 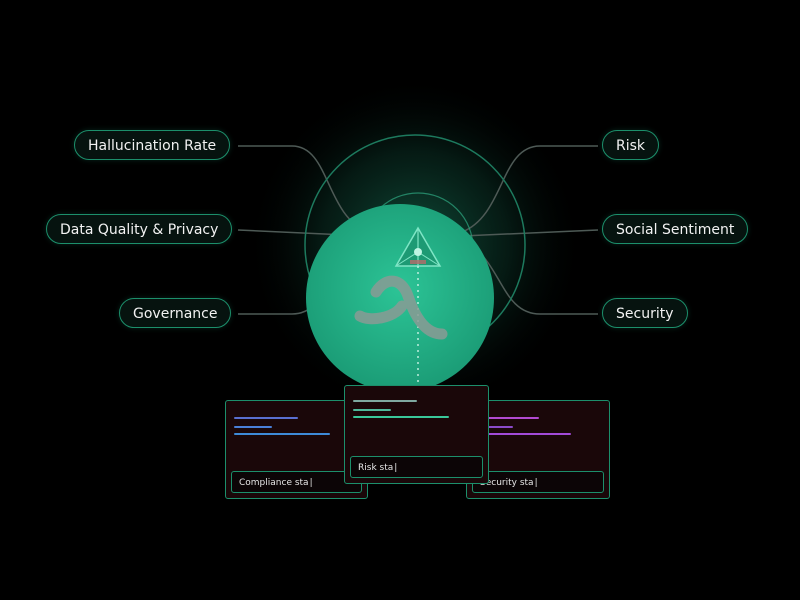 I want to click on metric-pill-governance: Governance, so click(x=175, y=313).